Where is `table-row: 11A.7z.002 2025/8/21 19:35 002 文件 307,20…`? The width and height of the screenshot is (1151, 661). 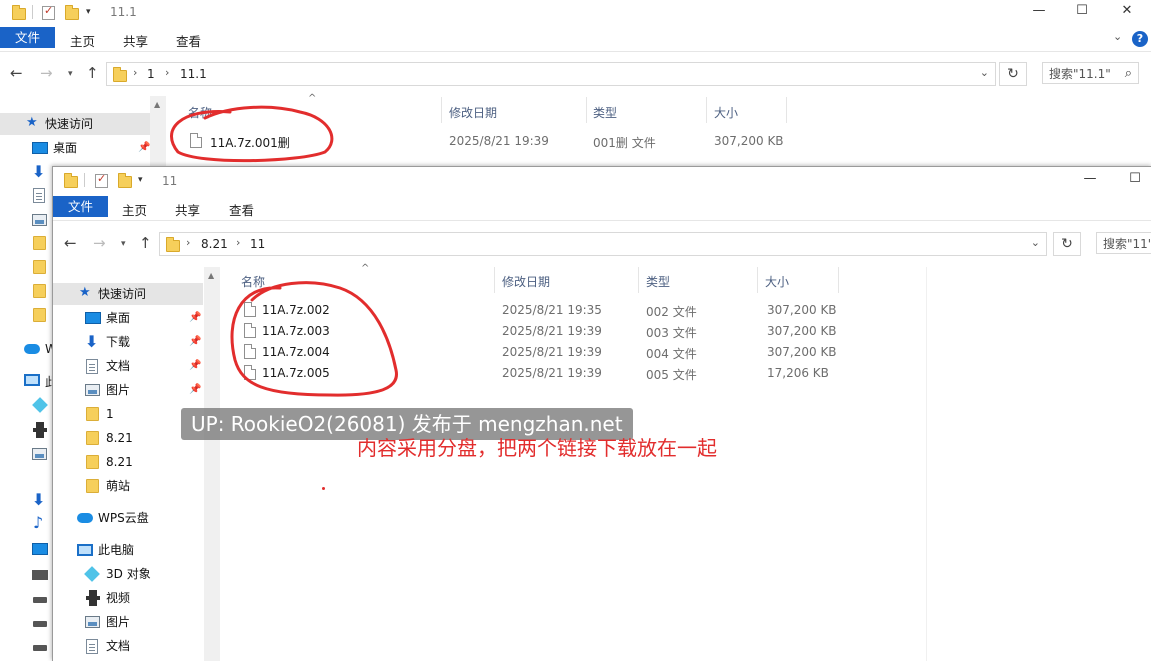
table-row: 11A.7z.002 2025/8/21 19:35 002 文件 307,20… is located at coordinates (551, 310).